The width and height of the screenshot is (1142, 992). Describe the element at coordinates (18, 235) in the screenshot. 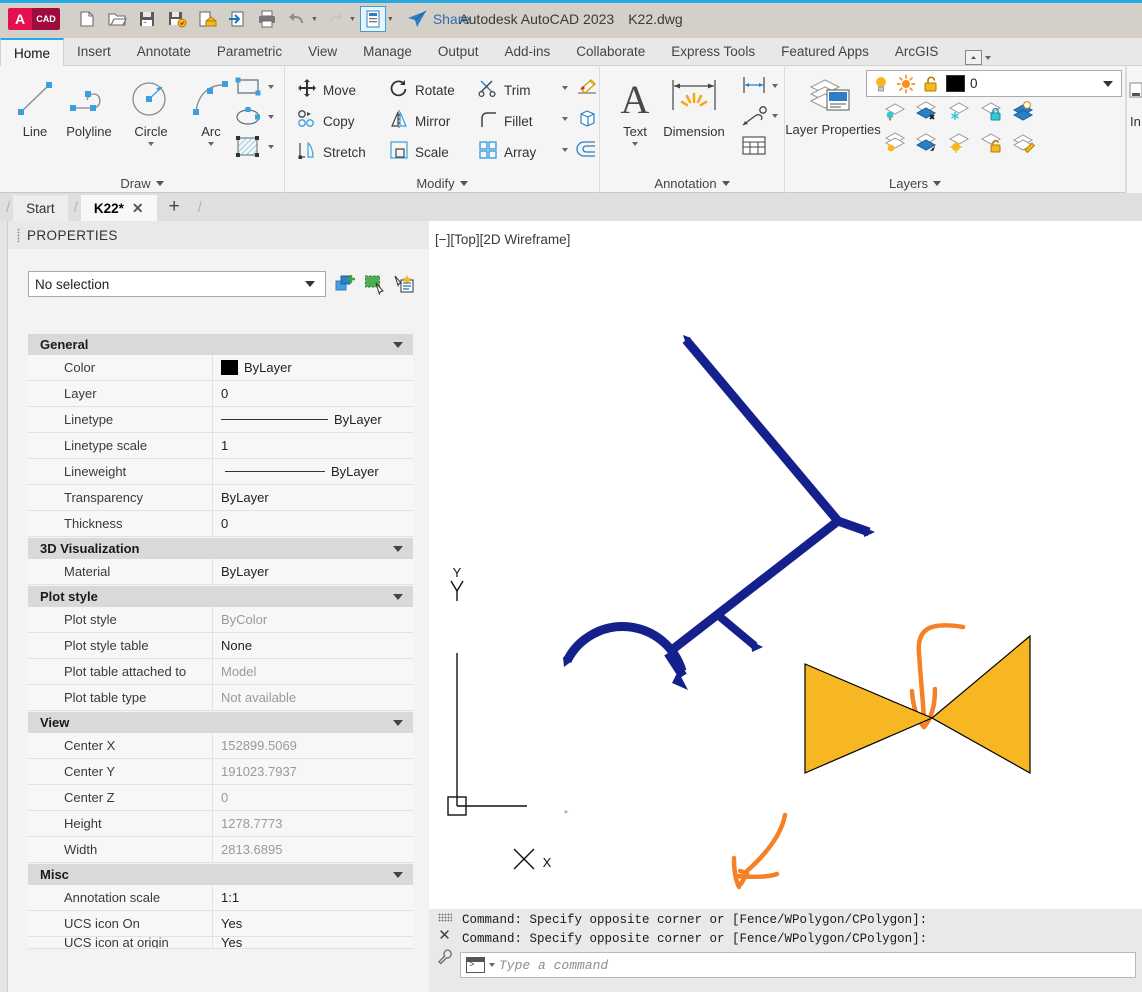

I see `drag-handle` at that location.